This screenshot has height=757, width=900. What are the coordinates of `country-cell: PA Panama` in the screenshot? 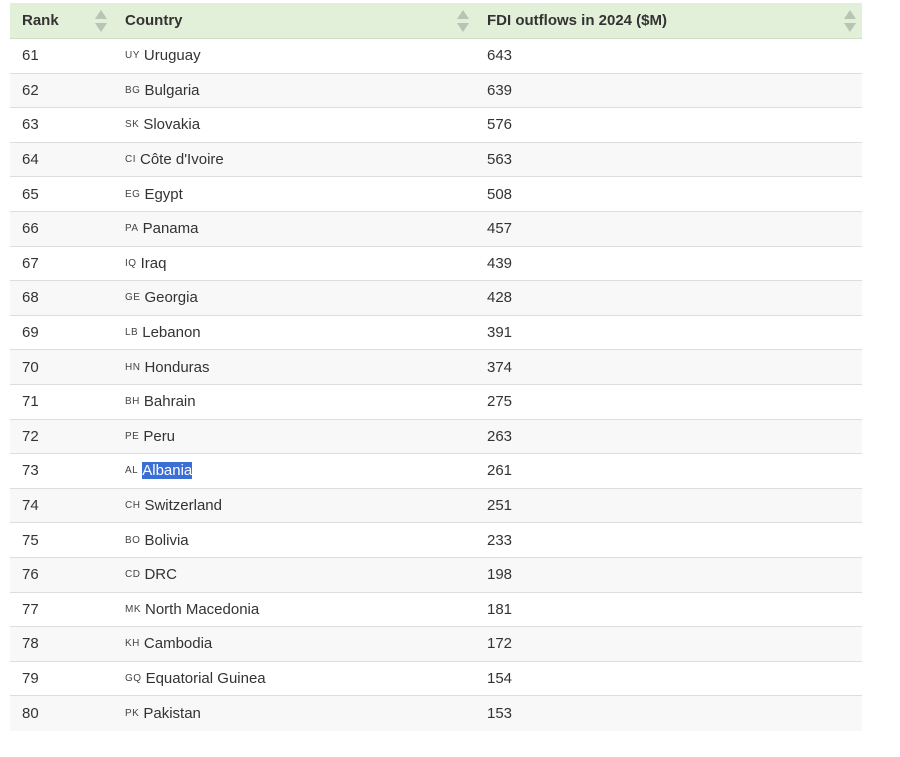 It's located at (294, 229).